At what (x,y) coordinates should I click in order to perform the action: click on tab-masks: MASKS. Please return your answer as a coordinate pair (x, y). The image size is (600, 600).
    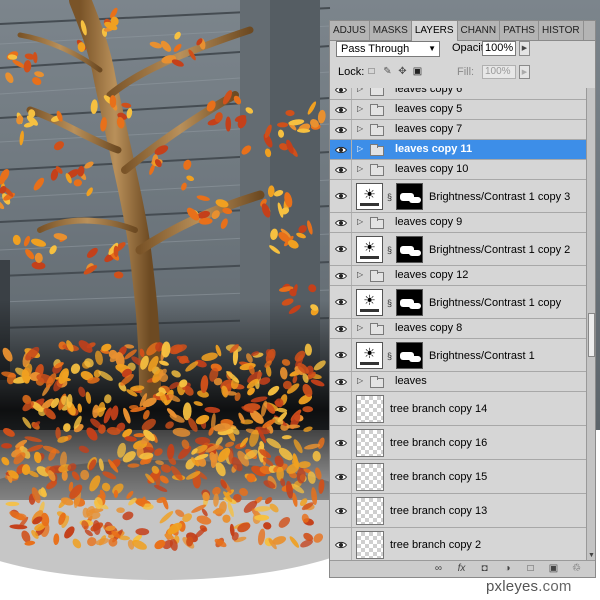
    Looking at the image, I should click on (391, 30).